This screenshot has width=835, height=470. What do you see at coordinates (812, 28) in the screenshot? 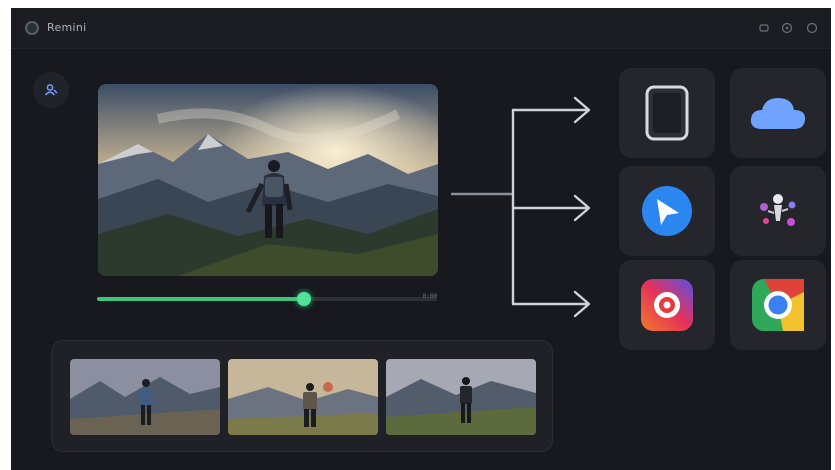
I see `close-icon` at bounding box center [812, 28].